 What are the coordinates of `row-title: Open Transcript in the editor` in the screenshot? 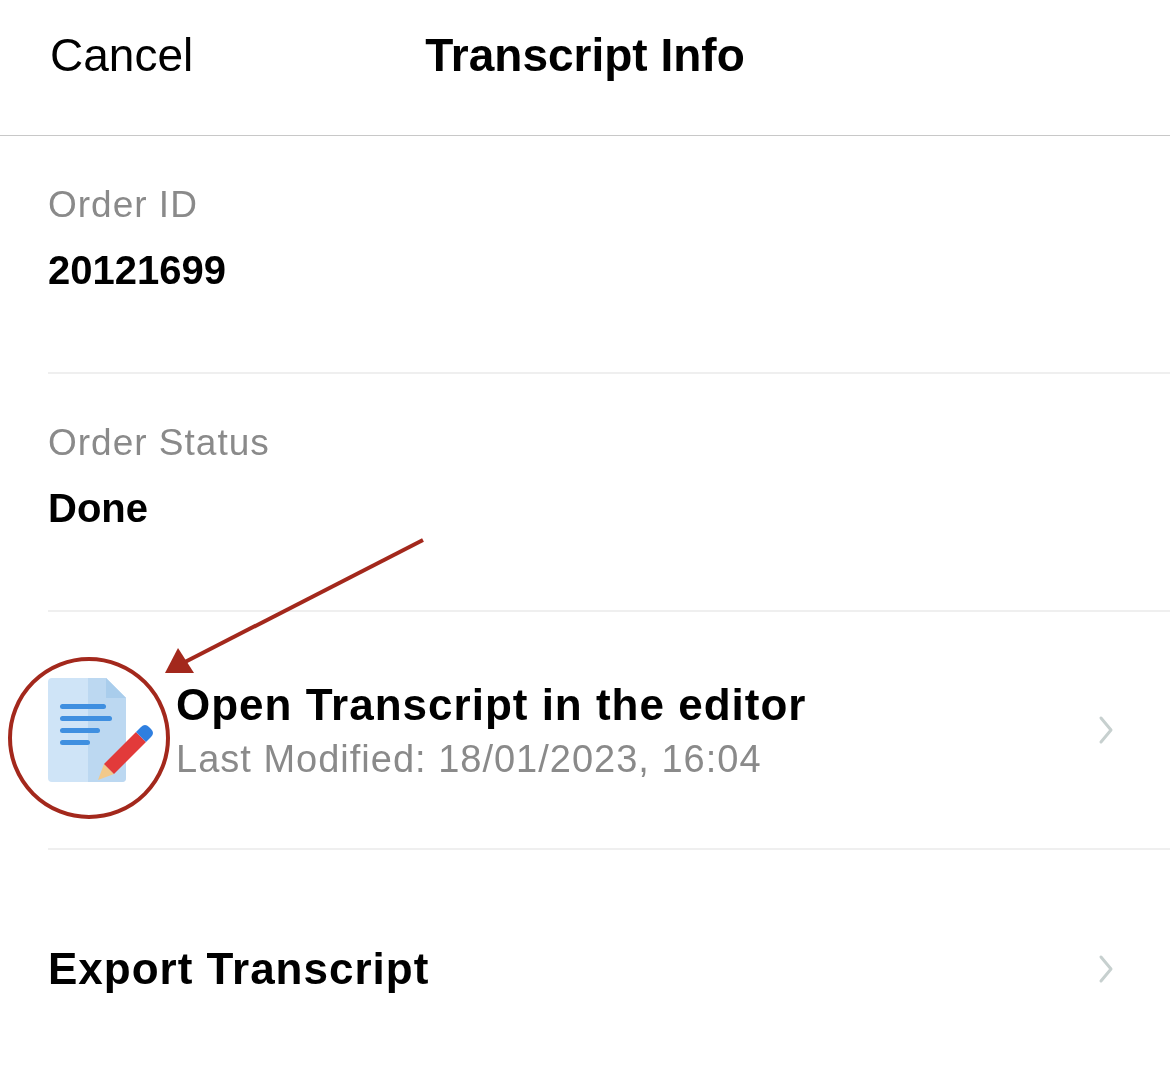 It's located at (637, 704).